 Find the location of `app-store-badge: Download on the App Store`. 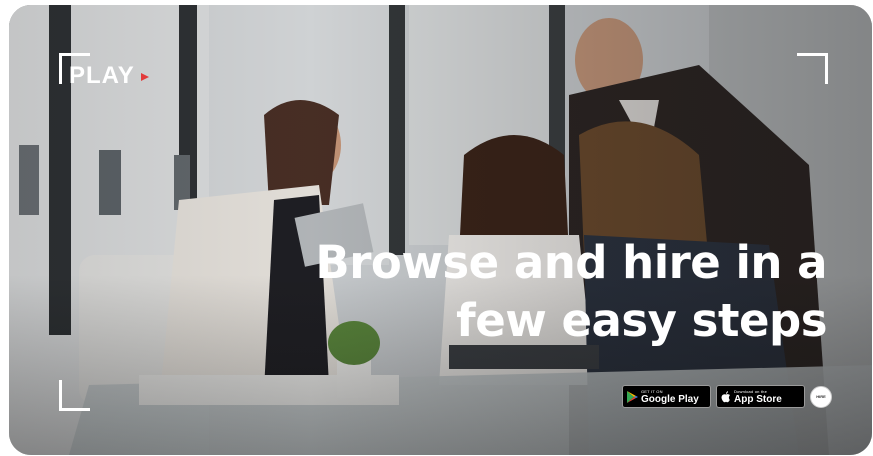

app-store-badge: Download on the App Store is located at coordinates (760, 396).